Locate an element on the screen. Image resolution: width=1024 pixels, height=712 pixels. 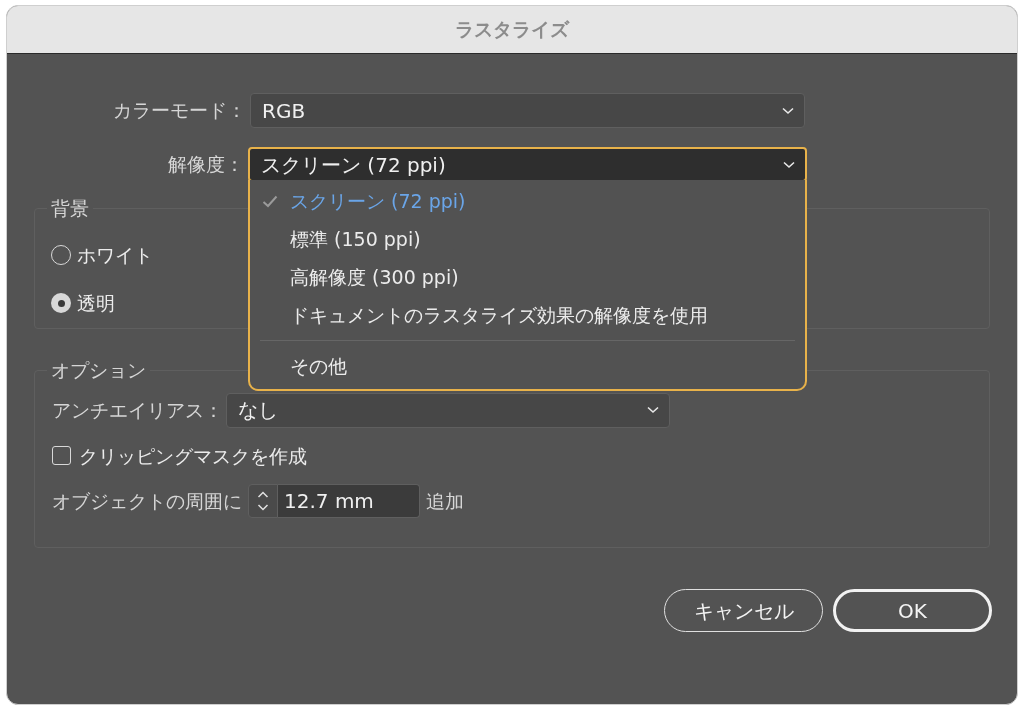
group-legend: 背景 is located at coordinates (70, 208).